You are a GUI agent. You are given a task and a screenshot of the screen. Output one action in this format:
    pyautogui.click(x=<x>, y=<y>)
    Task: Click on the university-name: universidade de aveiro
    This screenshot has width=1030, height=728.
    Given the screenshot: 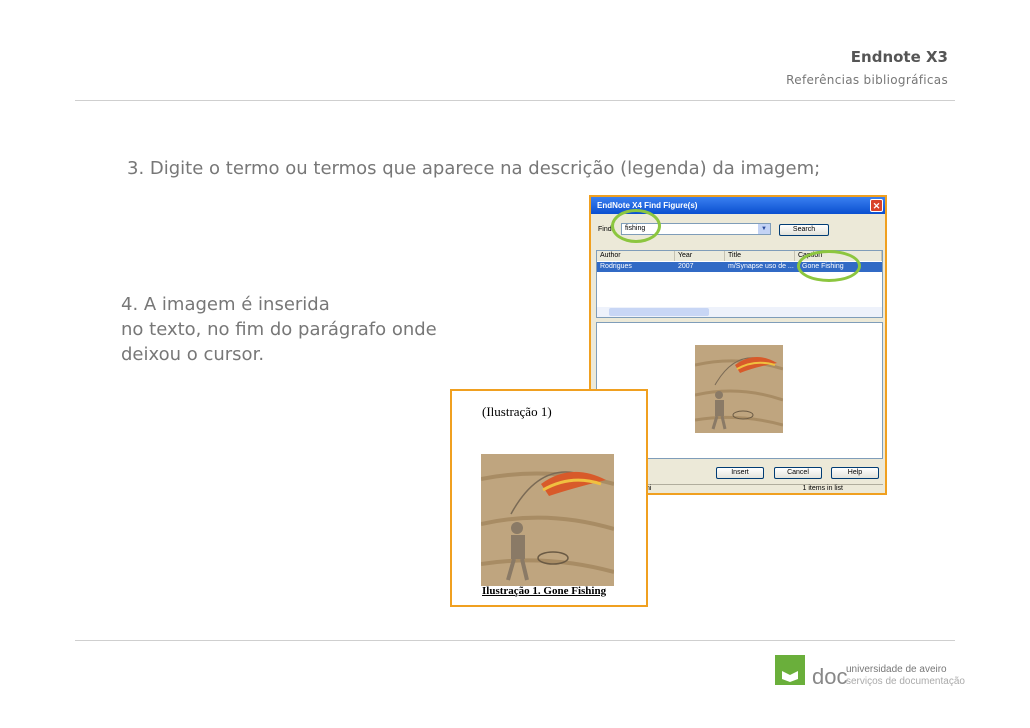 What is the action you would take?
    pyautogui.click(x=896, y=669)
    